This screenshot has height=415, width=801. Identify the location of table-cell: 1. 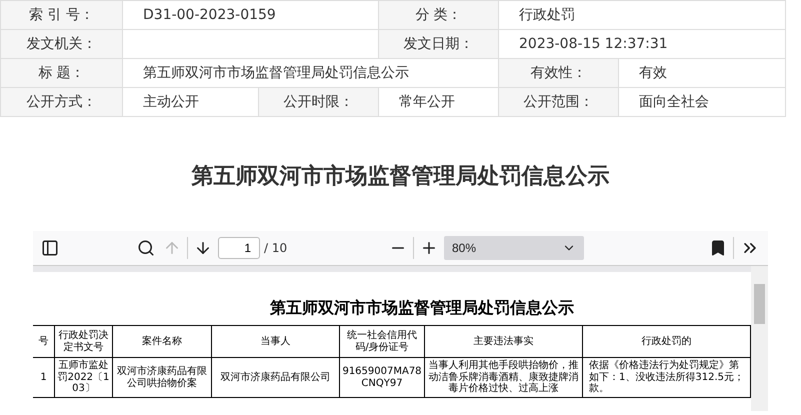
(44, 378).